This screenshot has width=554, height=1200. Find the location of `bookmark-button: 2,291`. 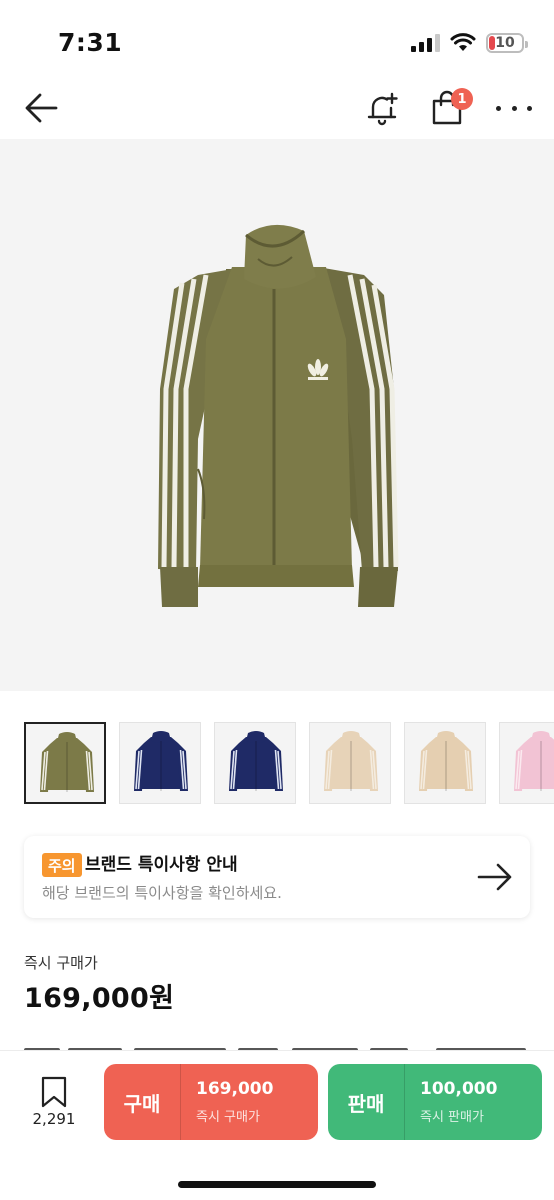

bookmark-button: 2,291 is located at coordinates (54, 1104).